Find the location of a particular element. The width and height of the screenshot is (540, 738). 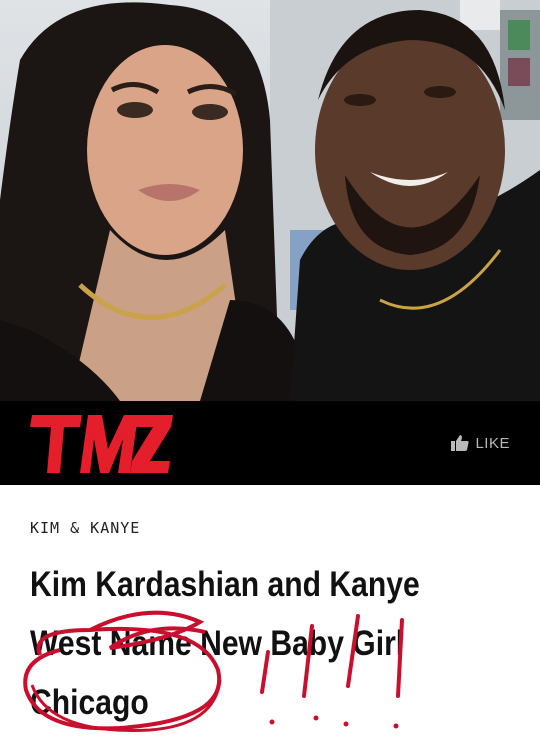

tmz-header-bar: LIKE is located at coordinates (270, 443).